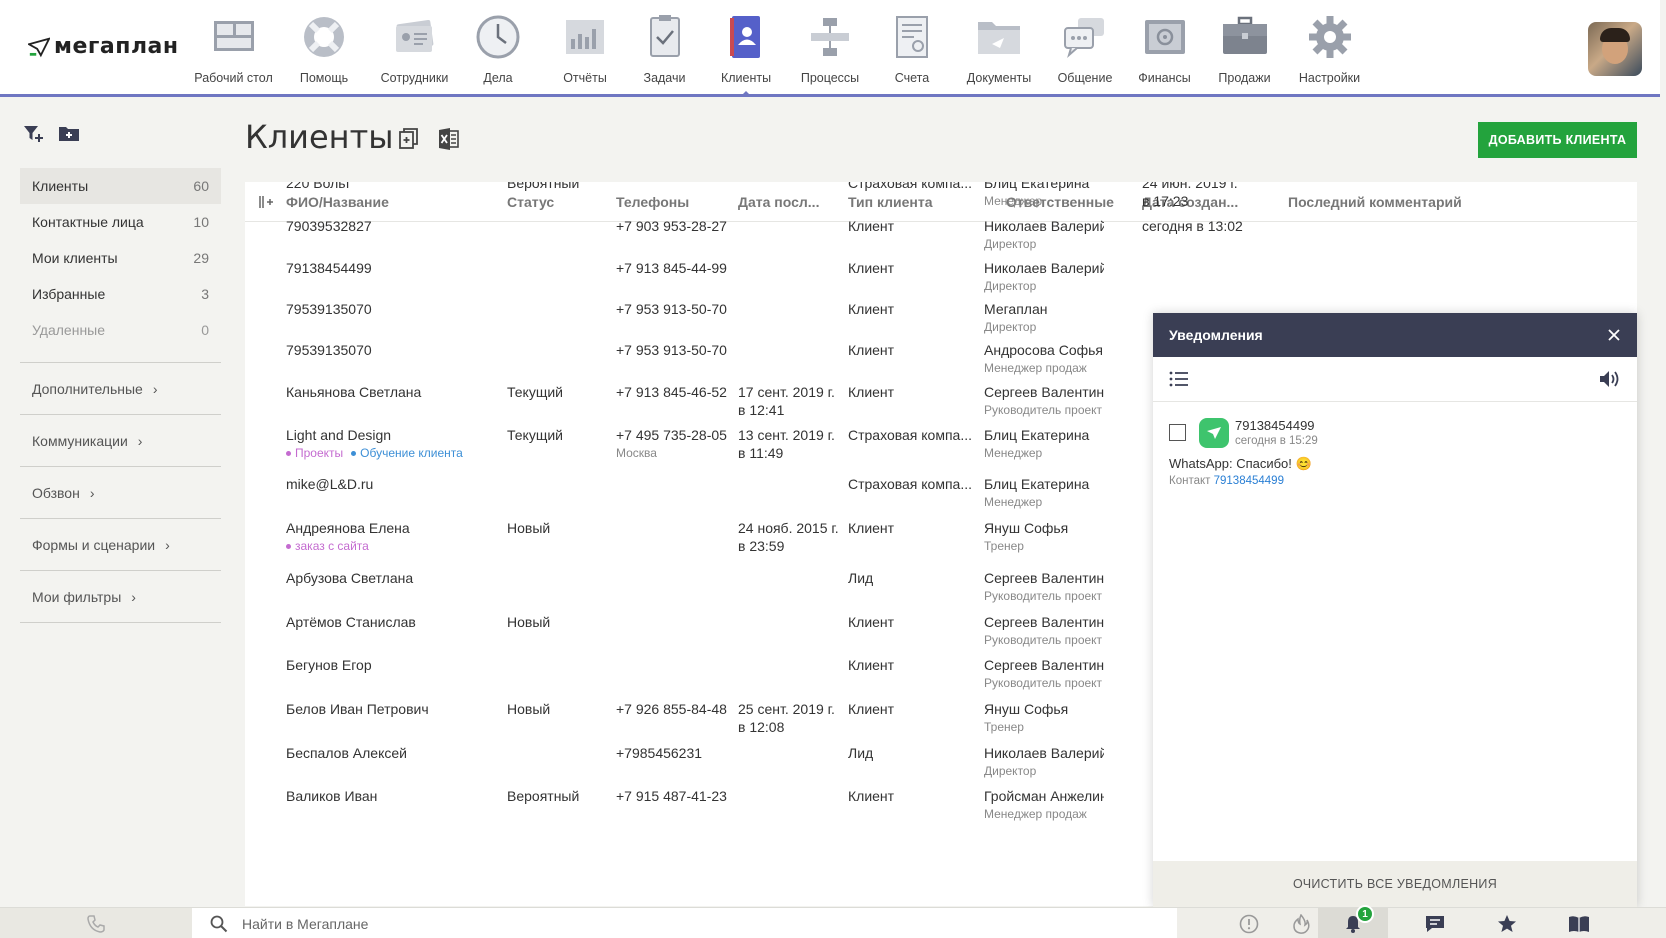  I want to click on favorites-button, so click(1507, 923).